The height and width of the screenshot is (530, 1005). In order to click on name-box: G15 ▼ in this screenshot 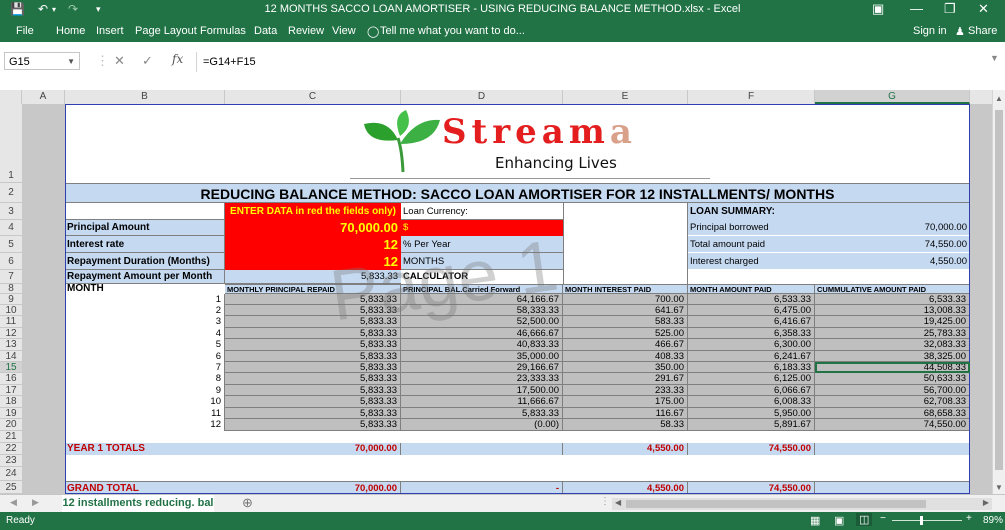, I will do `click(42, 61)`.